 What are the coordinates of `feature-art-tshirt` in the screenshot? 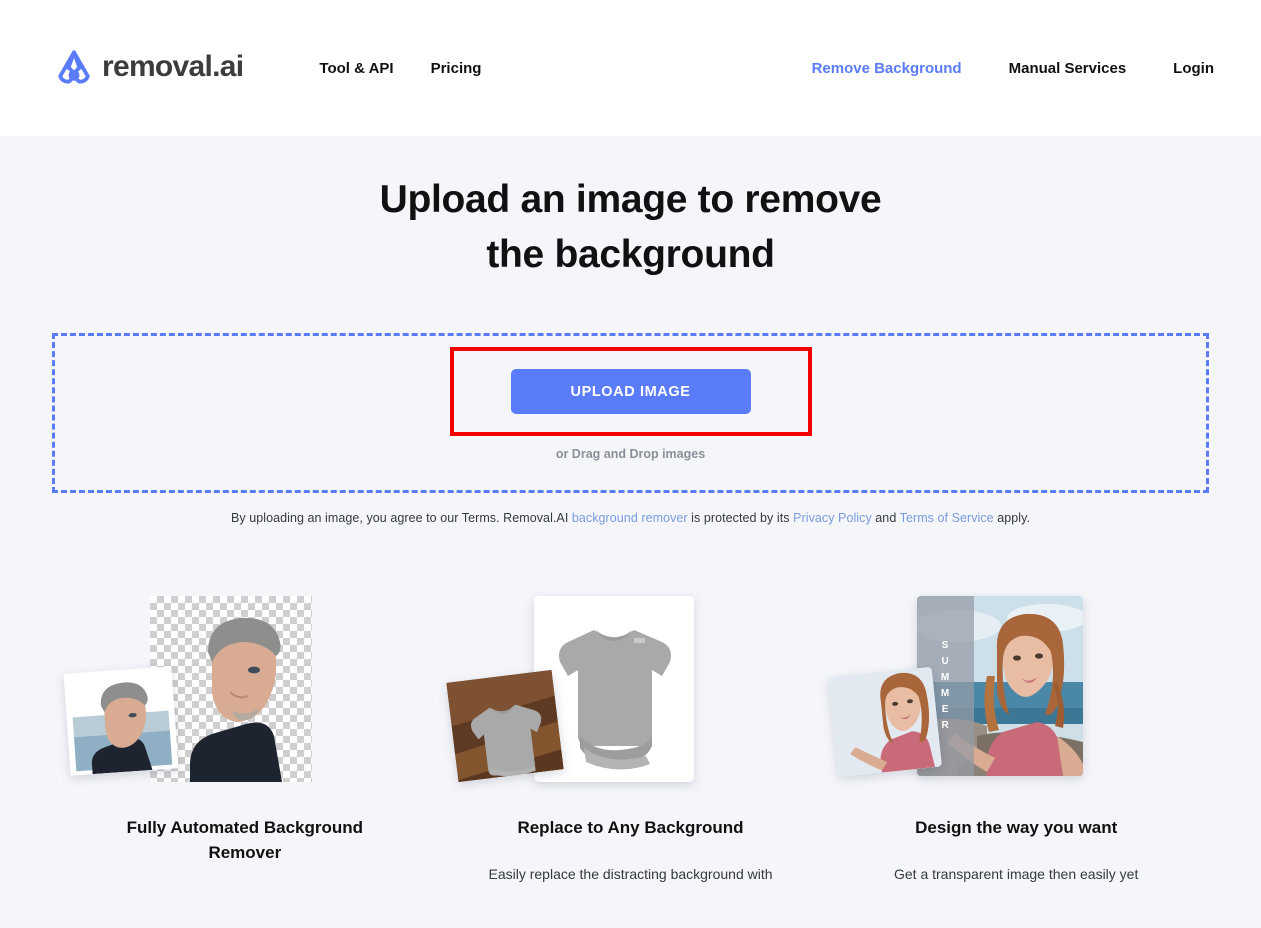 It's located at (631, 690).